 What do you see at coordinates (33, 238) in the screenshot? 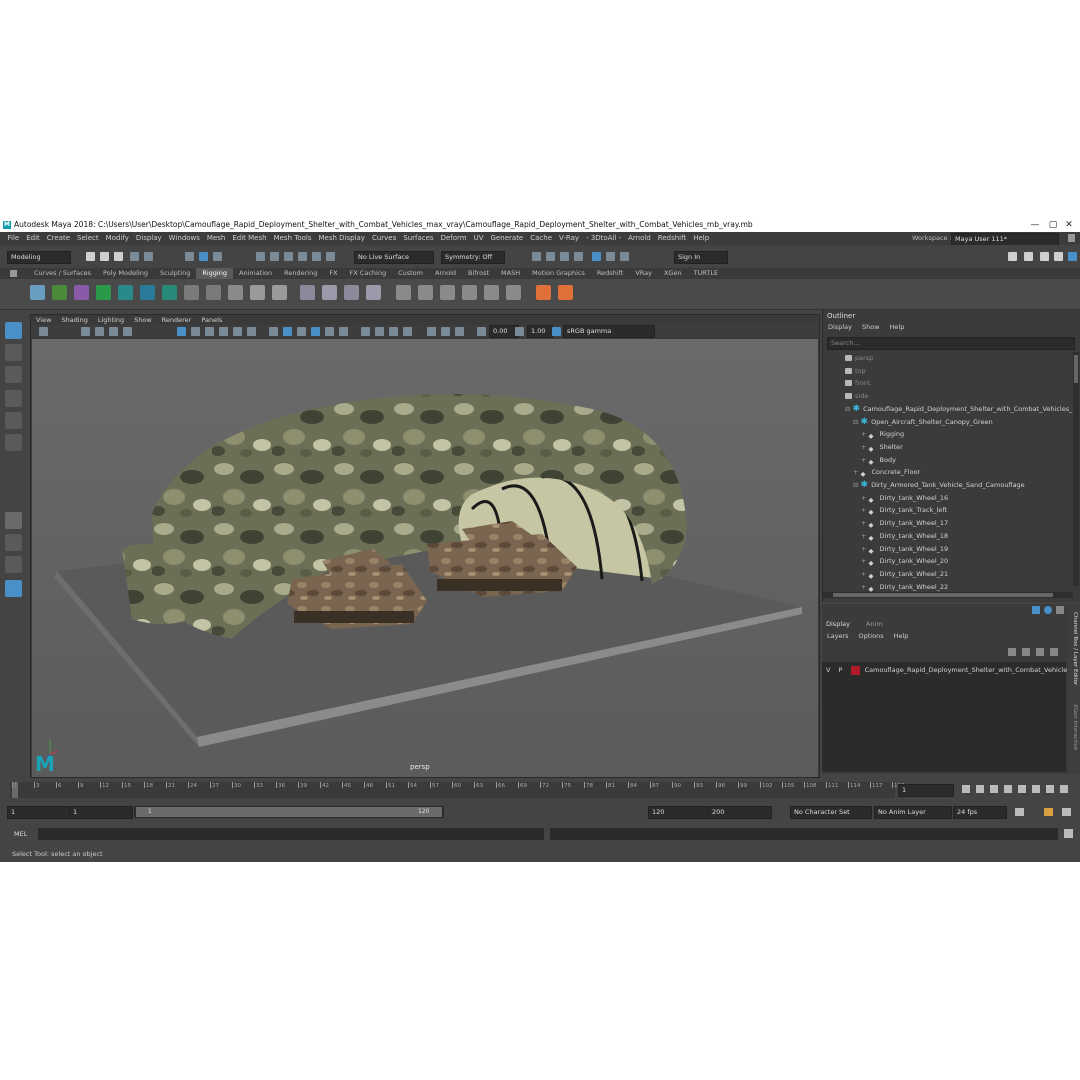
I see `menu-edit: Edit` at bounding box center [33, 238].